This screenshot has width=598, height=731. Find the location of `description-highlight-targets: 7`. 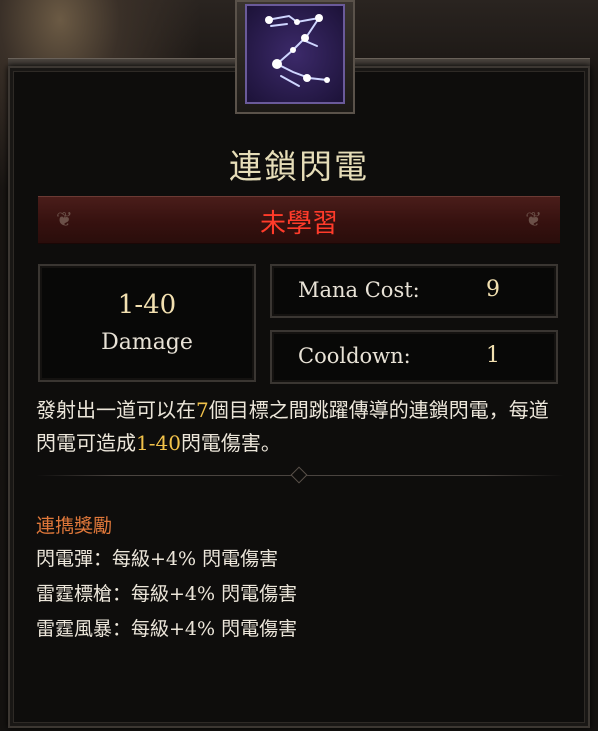

description-highlight-targets: 7 is located at coordinates (202, 410).